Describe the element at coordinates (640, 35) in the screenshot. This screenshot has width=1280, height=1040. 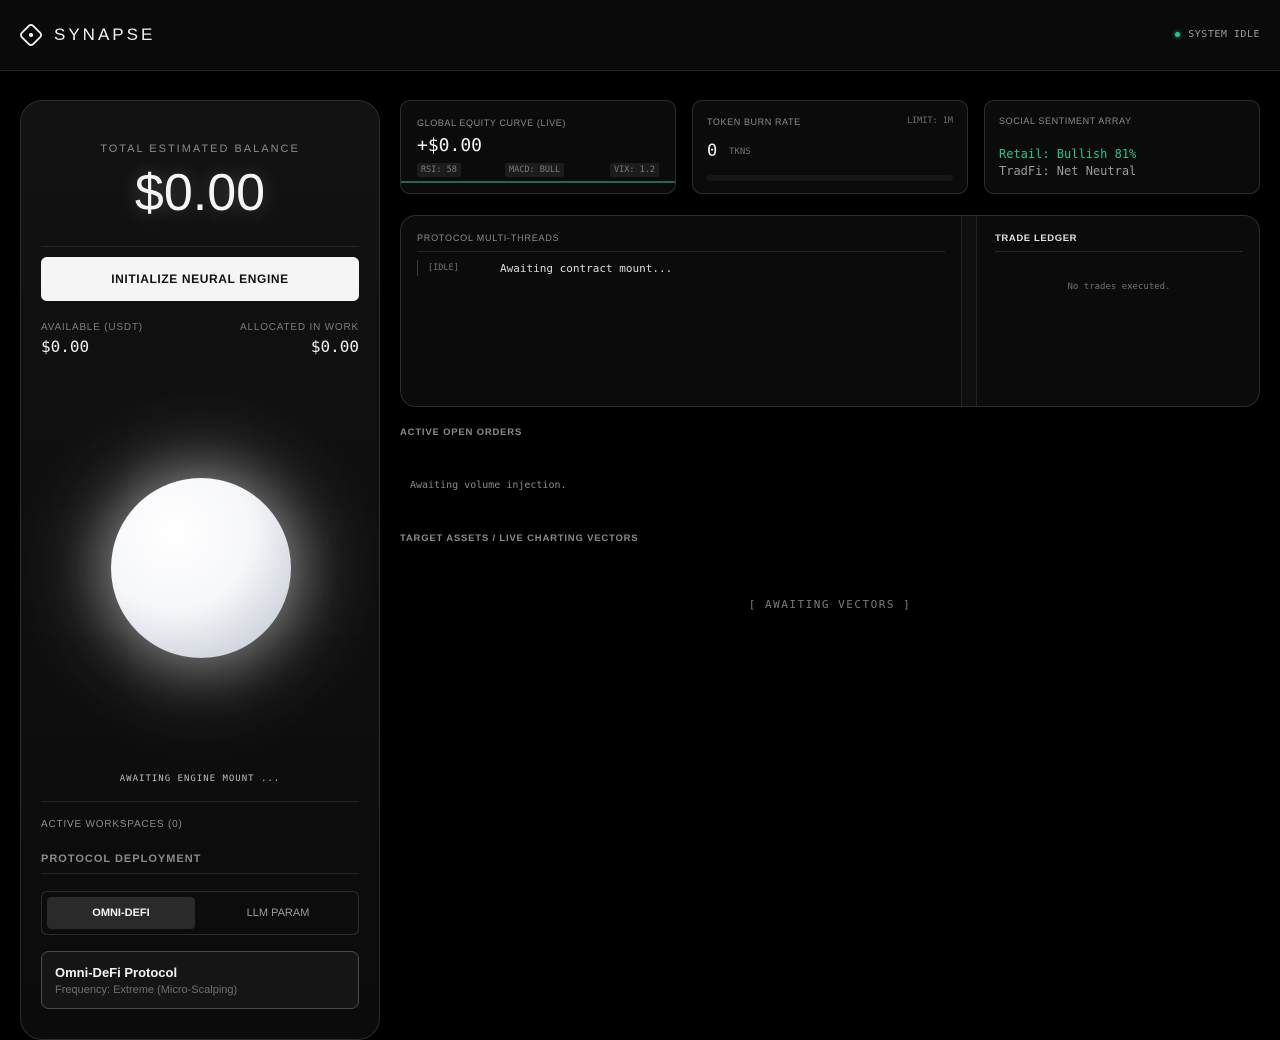
I see `app-header: SYNAPSE SYSTEM IDLE` at that location.